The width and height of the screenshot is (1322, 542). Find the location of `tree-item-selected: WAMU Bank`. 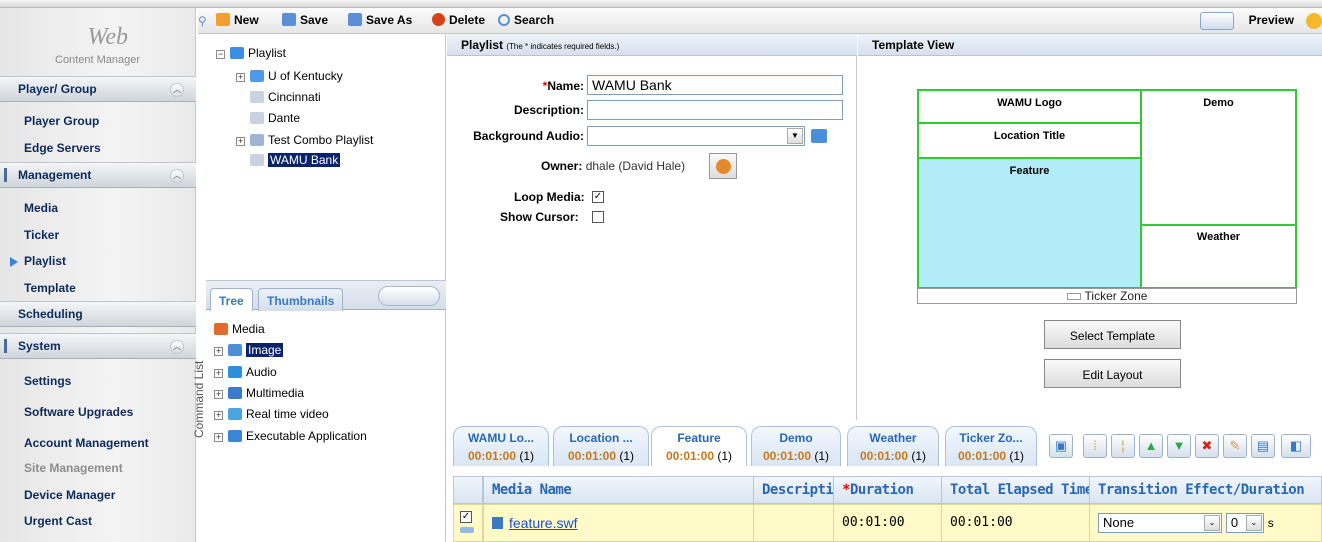

tree-item-selected: WAMU Bank is located at coordinates (295, 160).